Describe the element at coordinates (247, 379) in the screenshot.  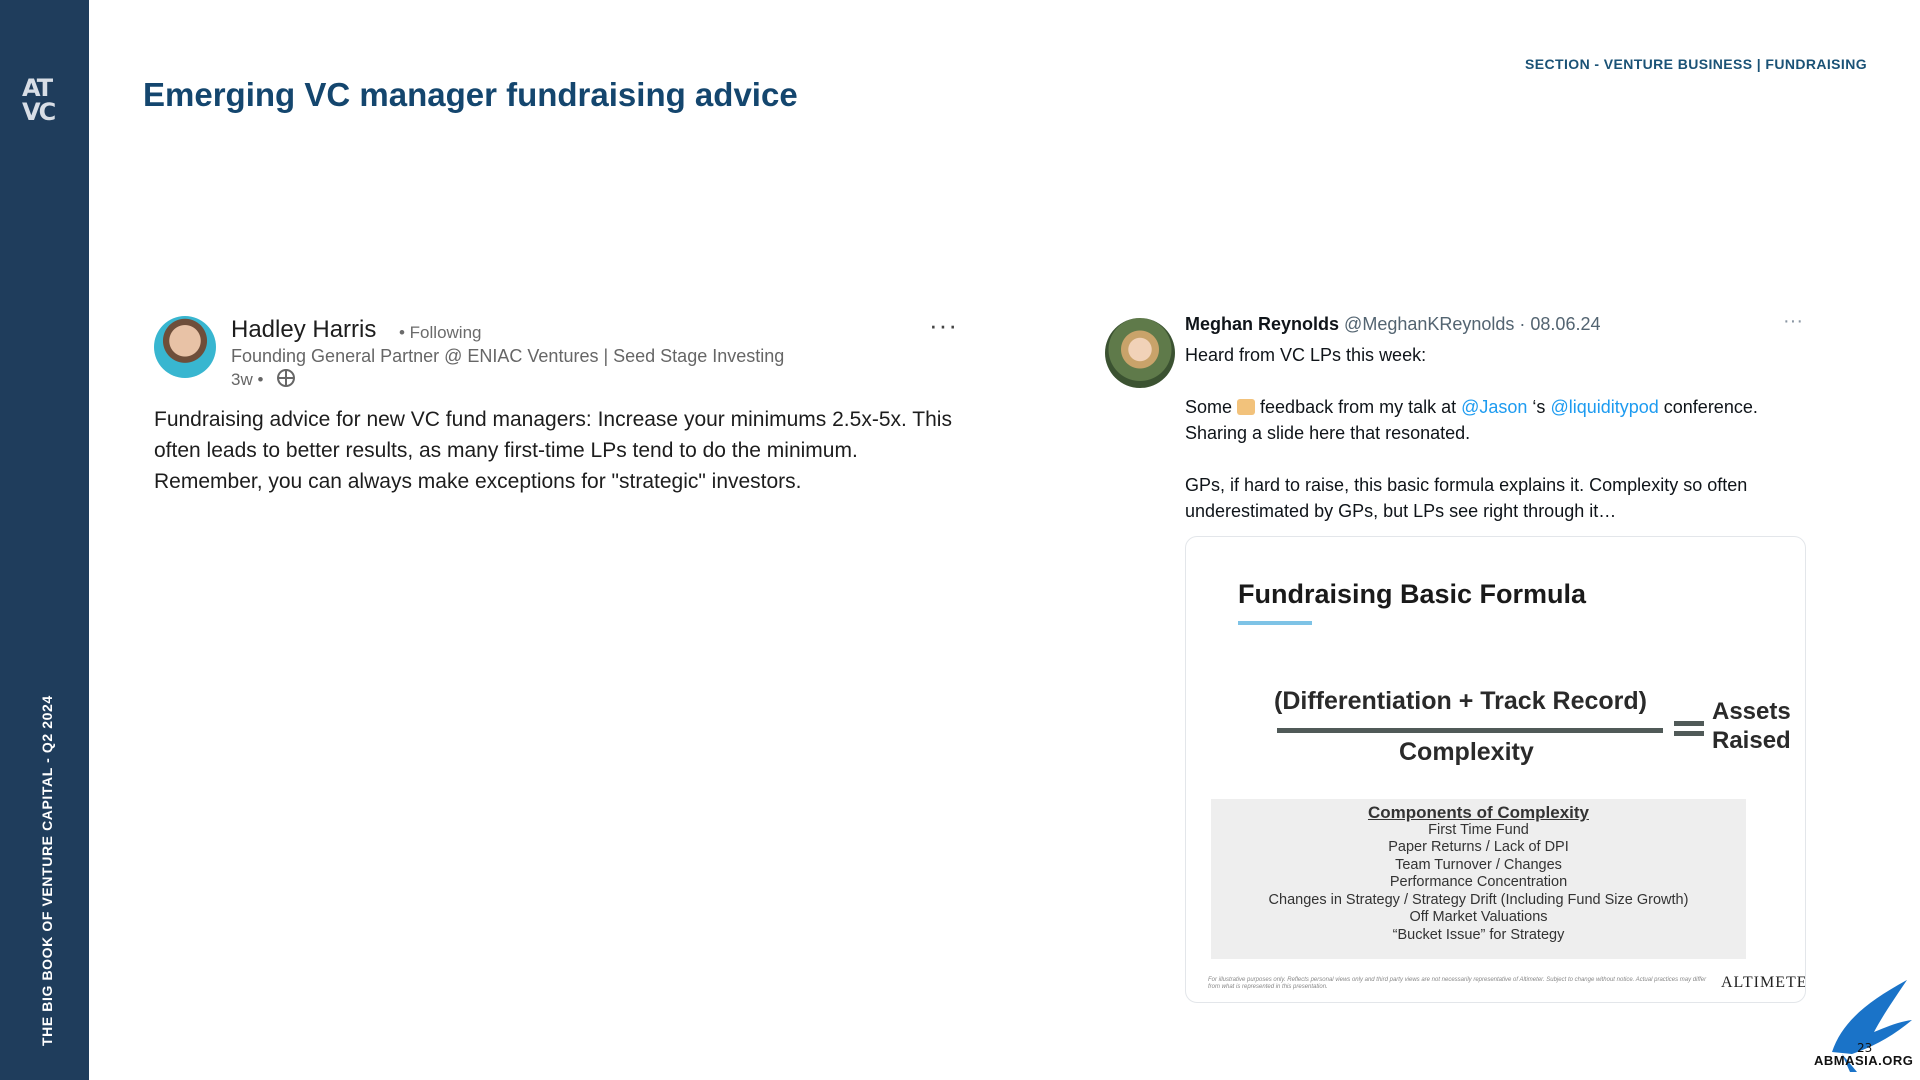
I see `post-time: 3w •` at that location.